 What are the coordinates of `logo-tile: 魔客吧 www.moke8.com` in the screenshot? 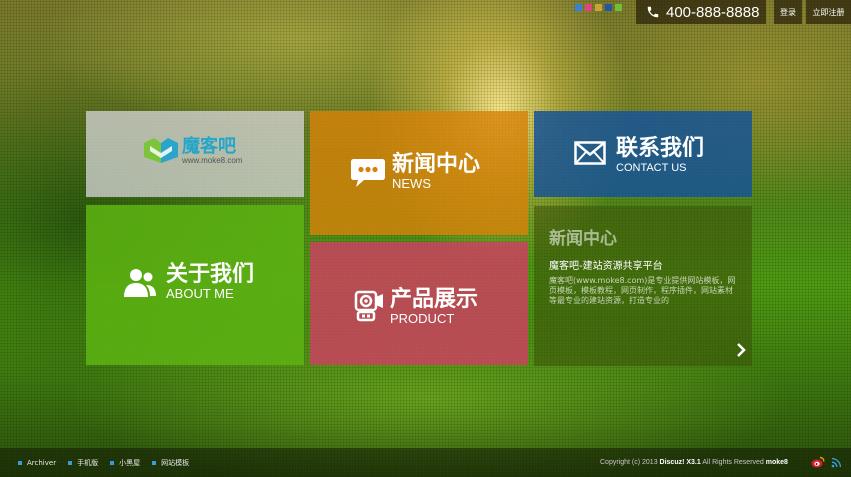 It's located at (195, 154).